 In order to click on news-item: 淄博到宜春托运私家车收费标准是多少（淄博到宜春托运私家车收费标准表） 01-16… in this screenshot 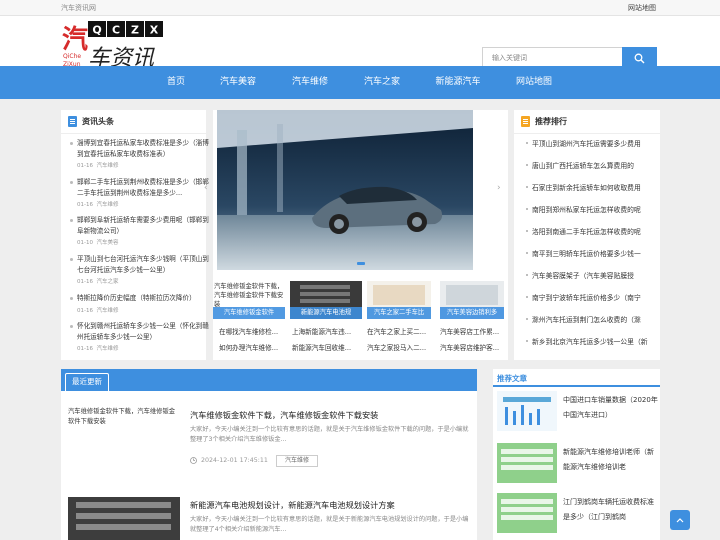, I will do `click(139, 153)`.